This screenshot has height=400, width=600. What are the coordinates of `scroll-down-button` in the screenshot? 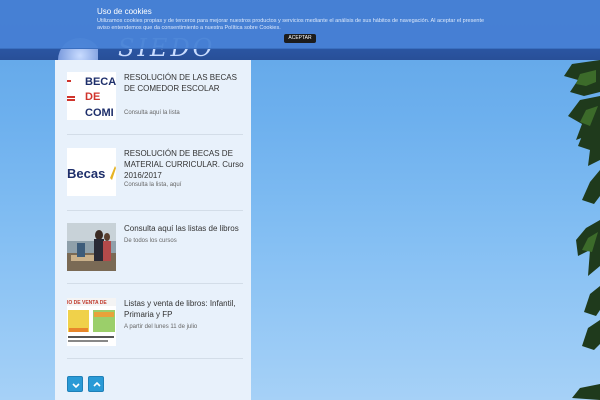 It's located at (75, 384).